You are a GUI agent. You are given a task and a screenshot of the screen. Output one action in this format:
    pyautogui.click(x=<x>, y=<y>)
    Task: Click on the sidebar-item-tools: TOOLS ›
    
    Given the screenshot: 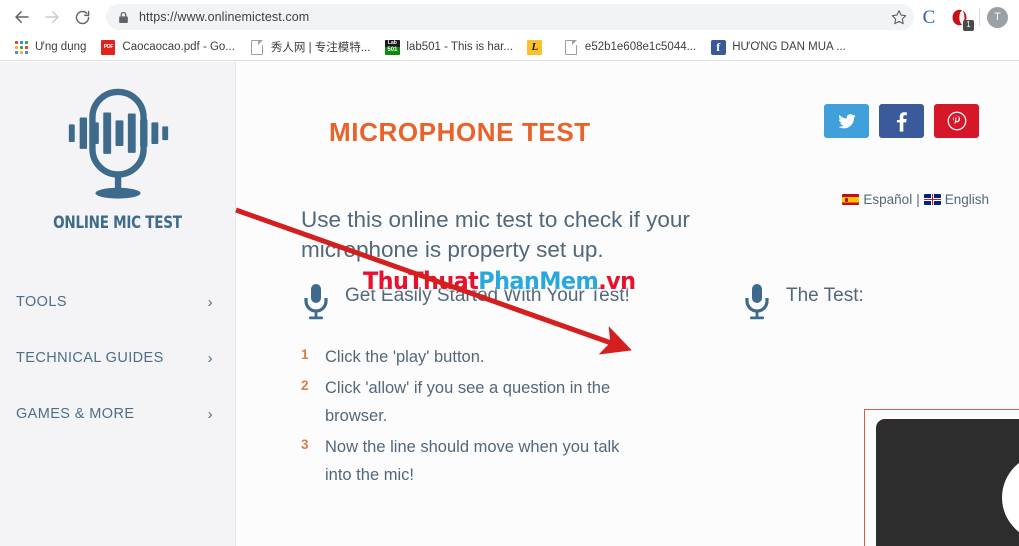 What is the action you would take?
    pyautogui.click(x=117, y=302)
    